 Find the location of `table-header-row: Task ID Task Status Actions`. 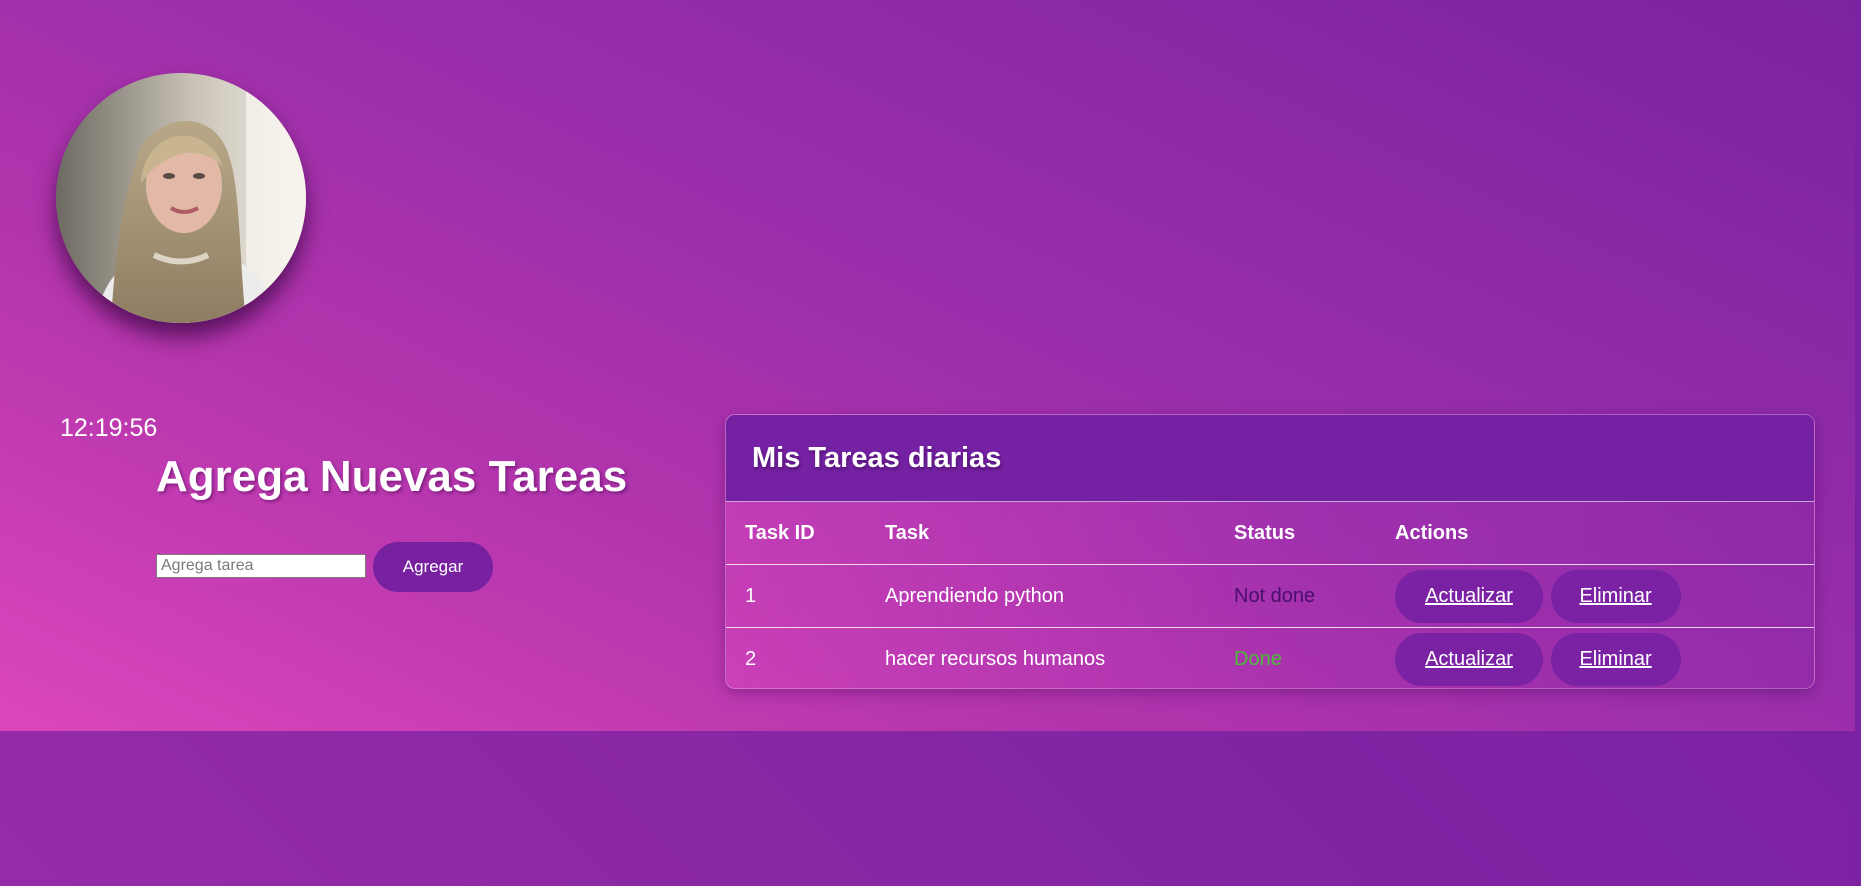

table-header-row: Task ID Task Status Actions is located at coordinates (1270, 533).